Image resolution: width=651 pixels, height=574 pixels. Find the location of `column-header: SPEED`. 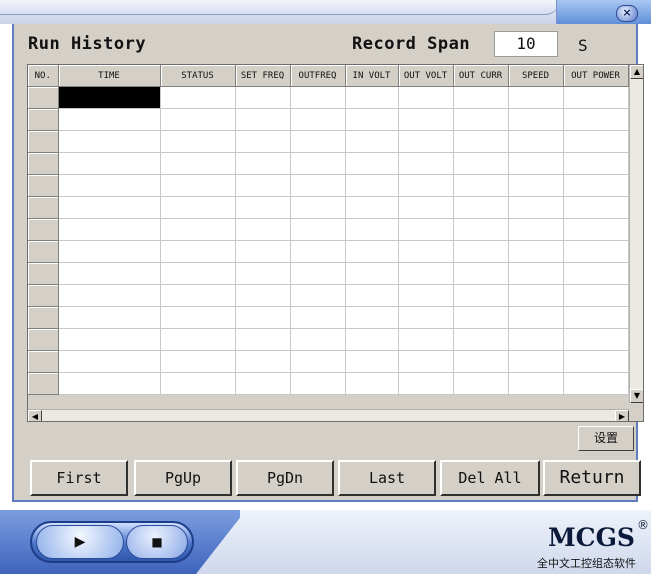

column-header: SPEED is located at coordinates (536, 76).